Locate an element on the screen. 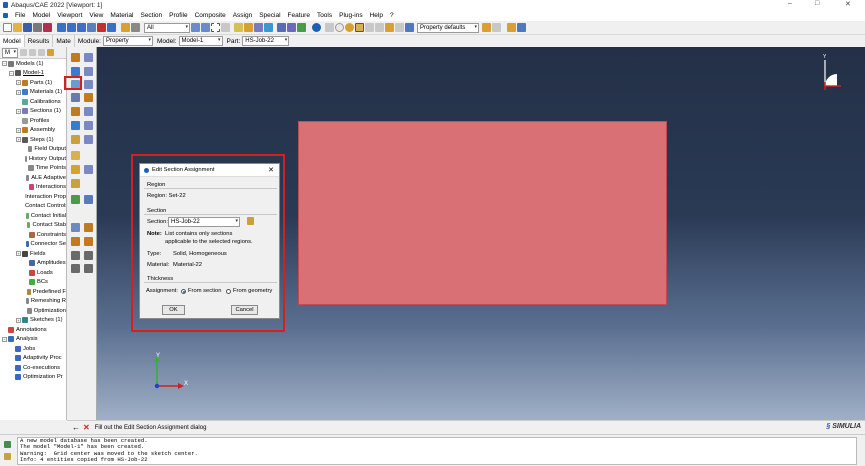  create-material-icon is located at coordinates (75, 71).